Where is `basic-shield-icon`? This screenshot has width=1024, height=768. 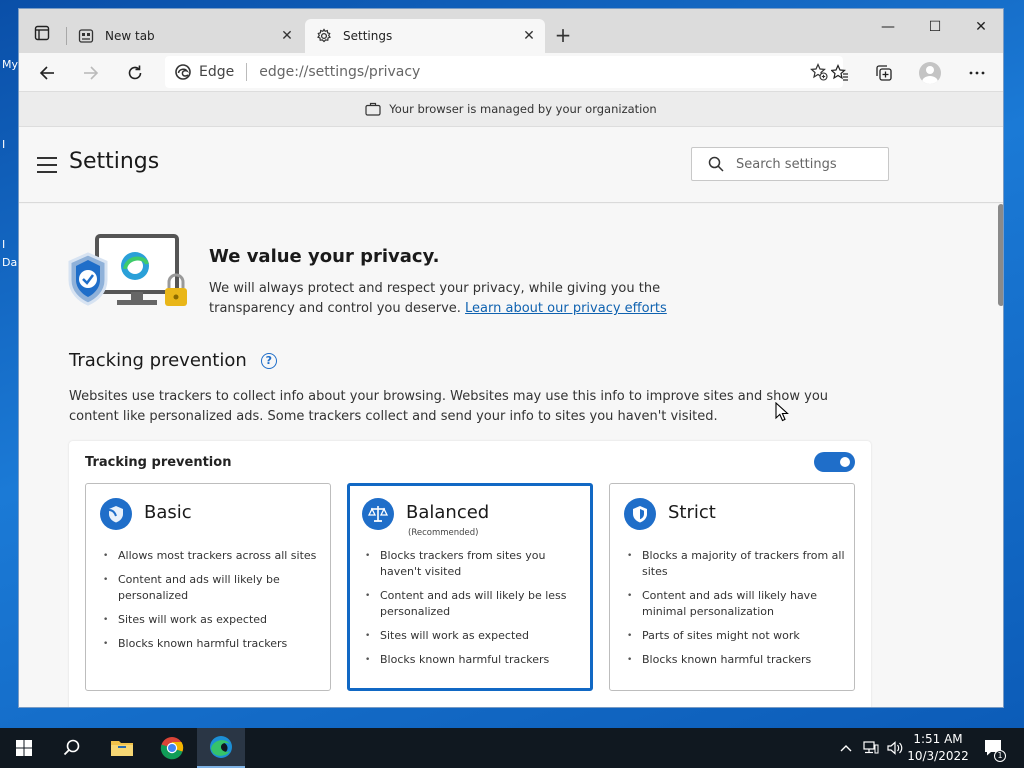 basic-shield-icon is located at coordinates (116, 514).